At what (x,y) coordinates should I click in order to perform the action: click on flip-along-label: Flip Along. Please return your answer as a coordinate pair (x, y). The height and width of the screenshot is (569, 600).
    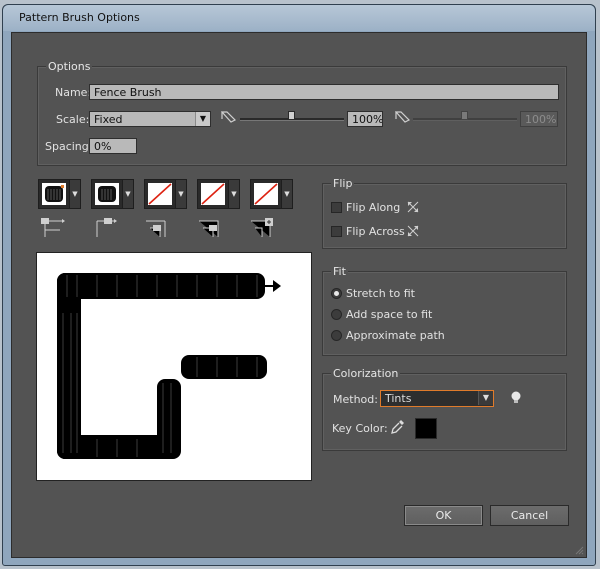
    Looking at the image, I should click on (373, 207).